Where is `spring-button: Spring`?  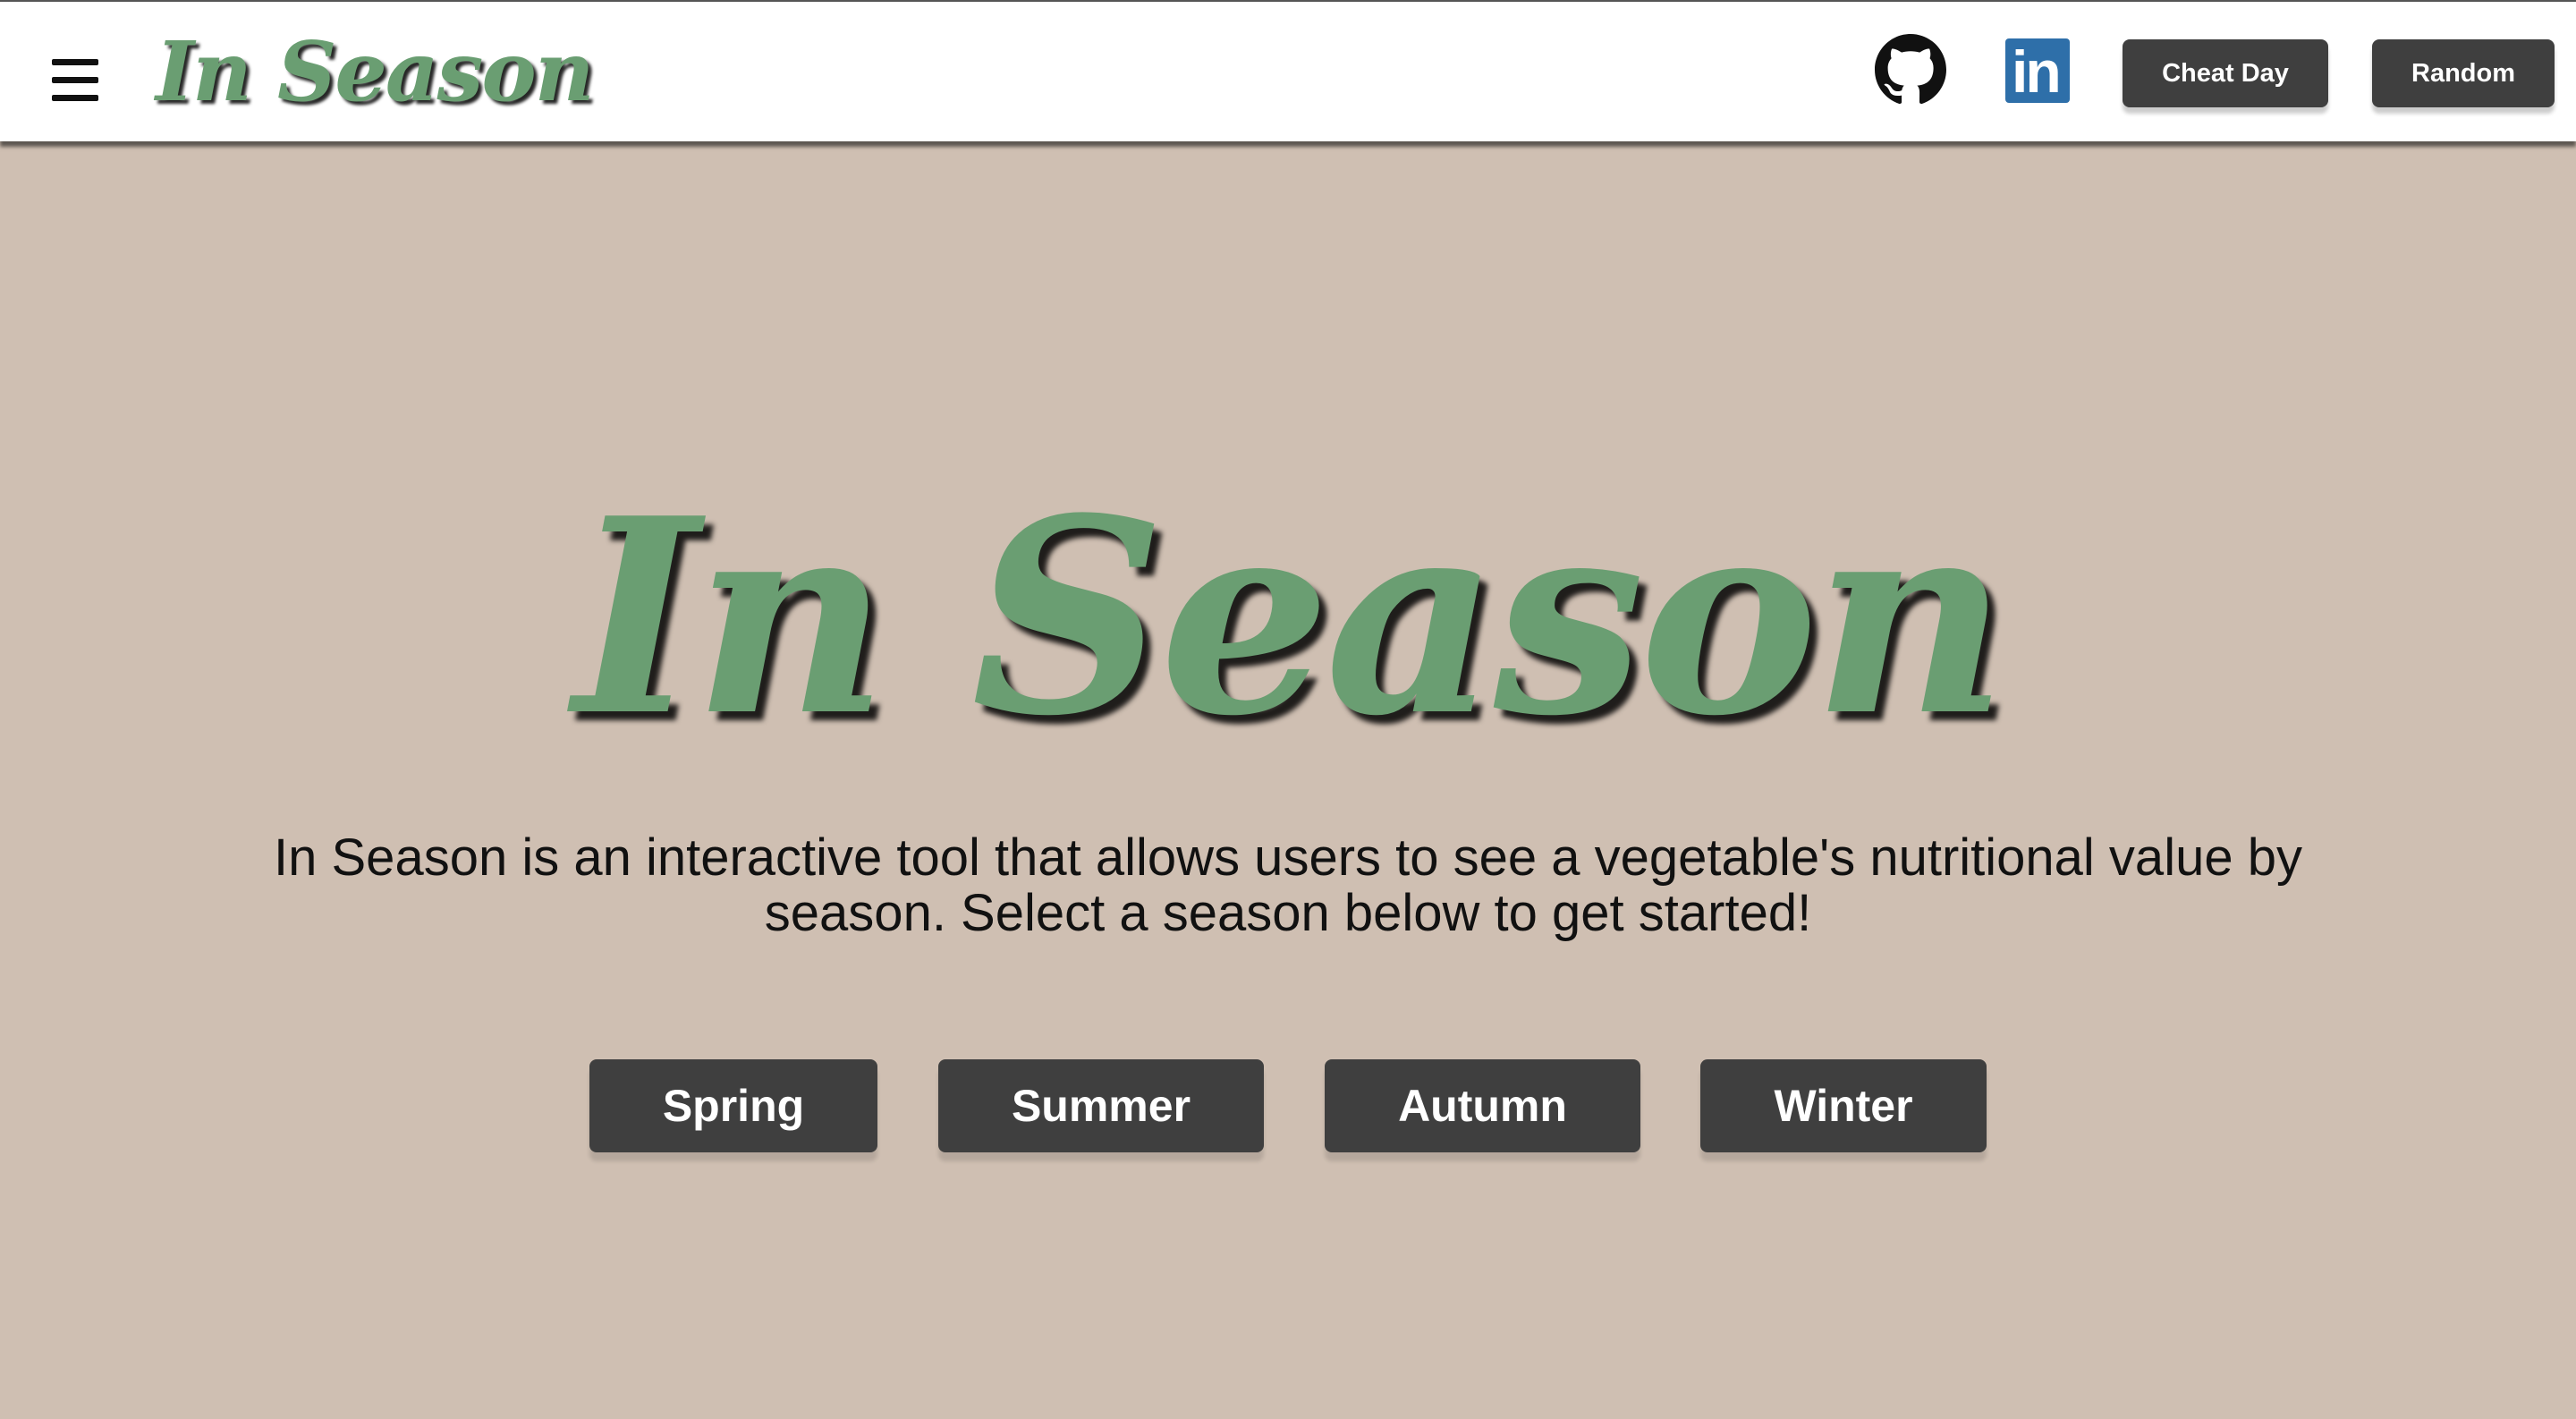
spring-button: Spring is located at coordinates (733, 1105).